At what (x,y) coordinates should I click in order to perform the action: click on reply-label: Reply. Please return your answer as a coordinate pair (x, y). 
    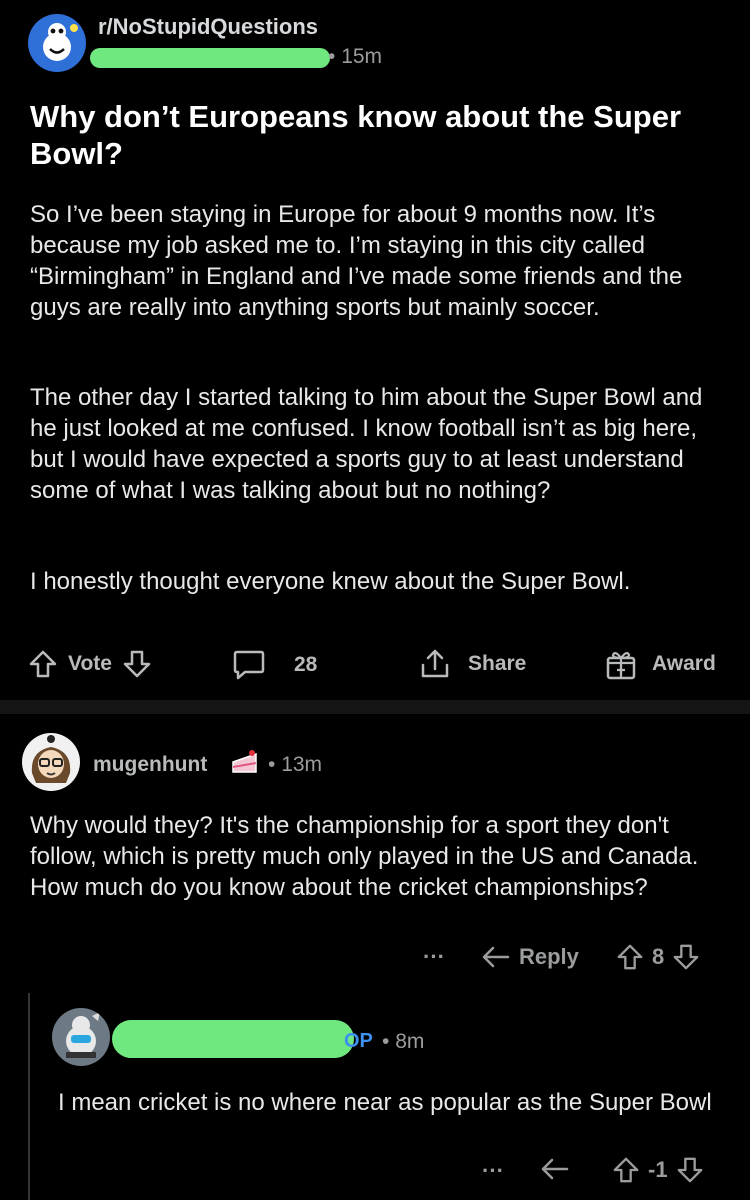
    Looking at the image, I should click on (549, 956).